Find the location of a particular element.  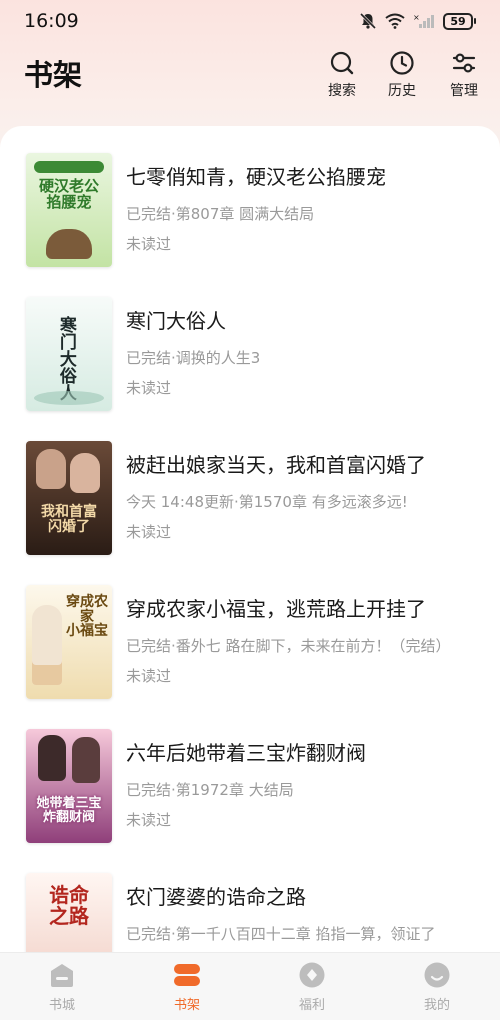

battery-level: 59 is located at coordinates (458, 21).